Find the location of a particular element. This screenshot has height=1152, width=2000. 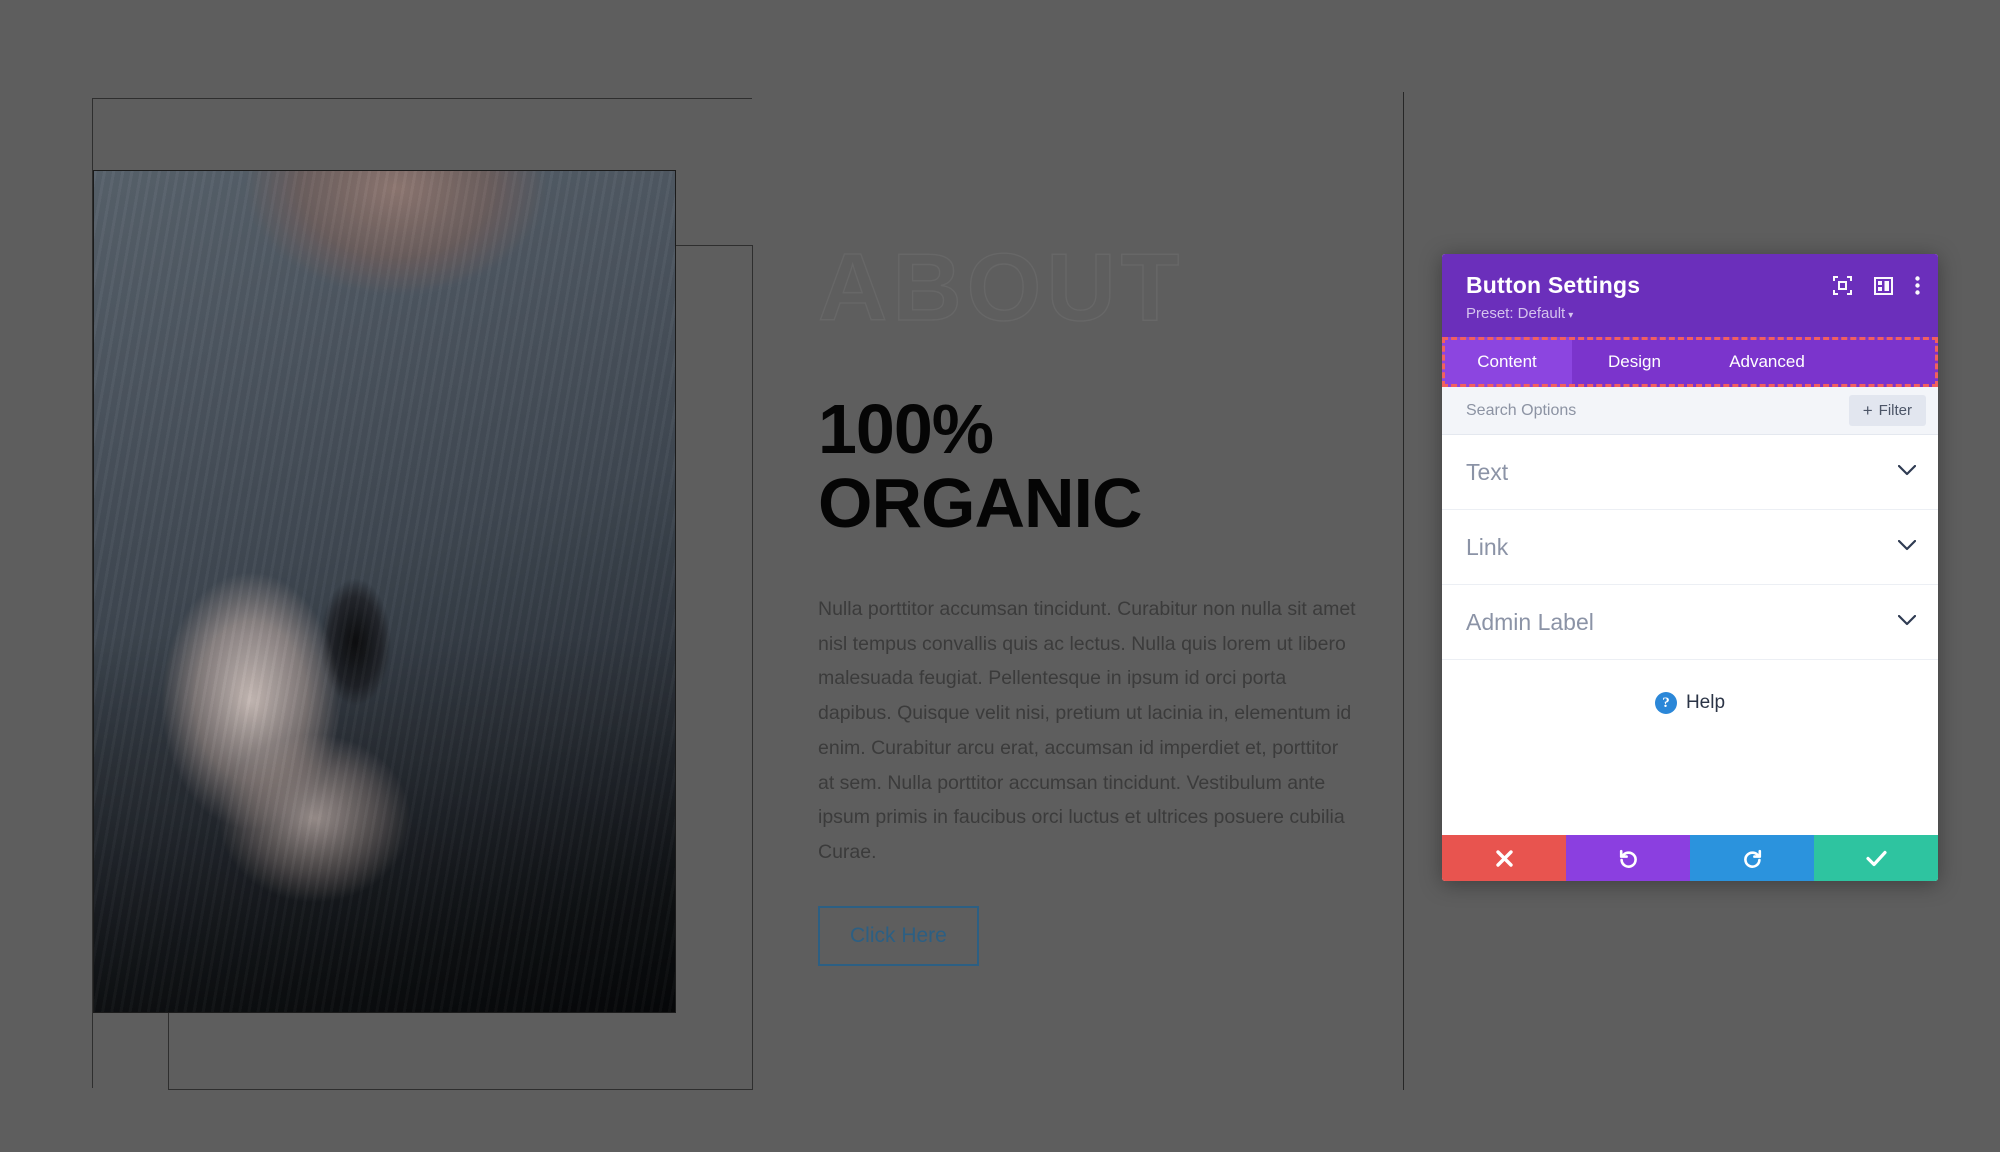

page-title: 100% ORGANIC is located at coordinates (1098, 466).